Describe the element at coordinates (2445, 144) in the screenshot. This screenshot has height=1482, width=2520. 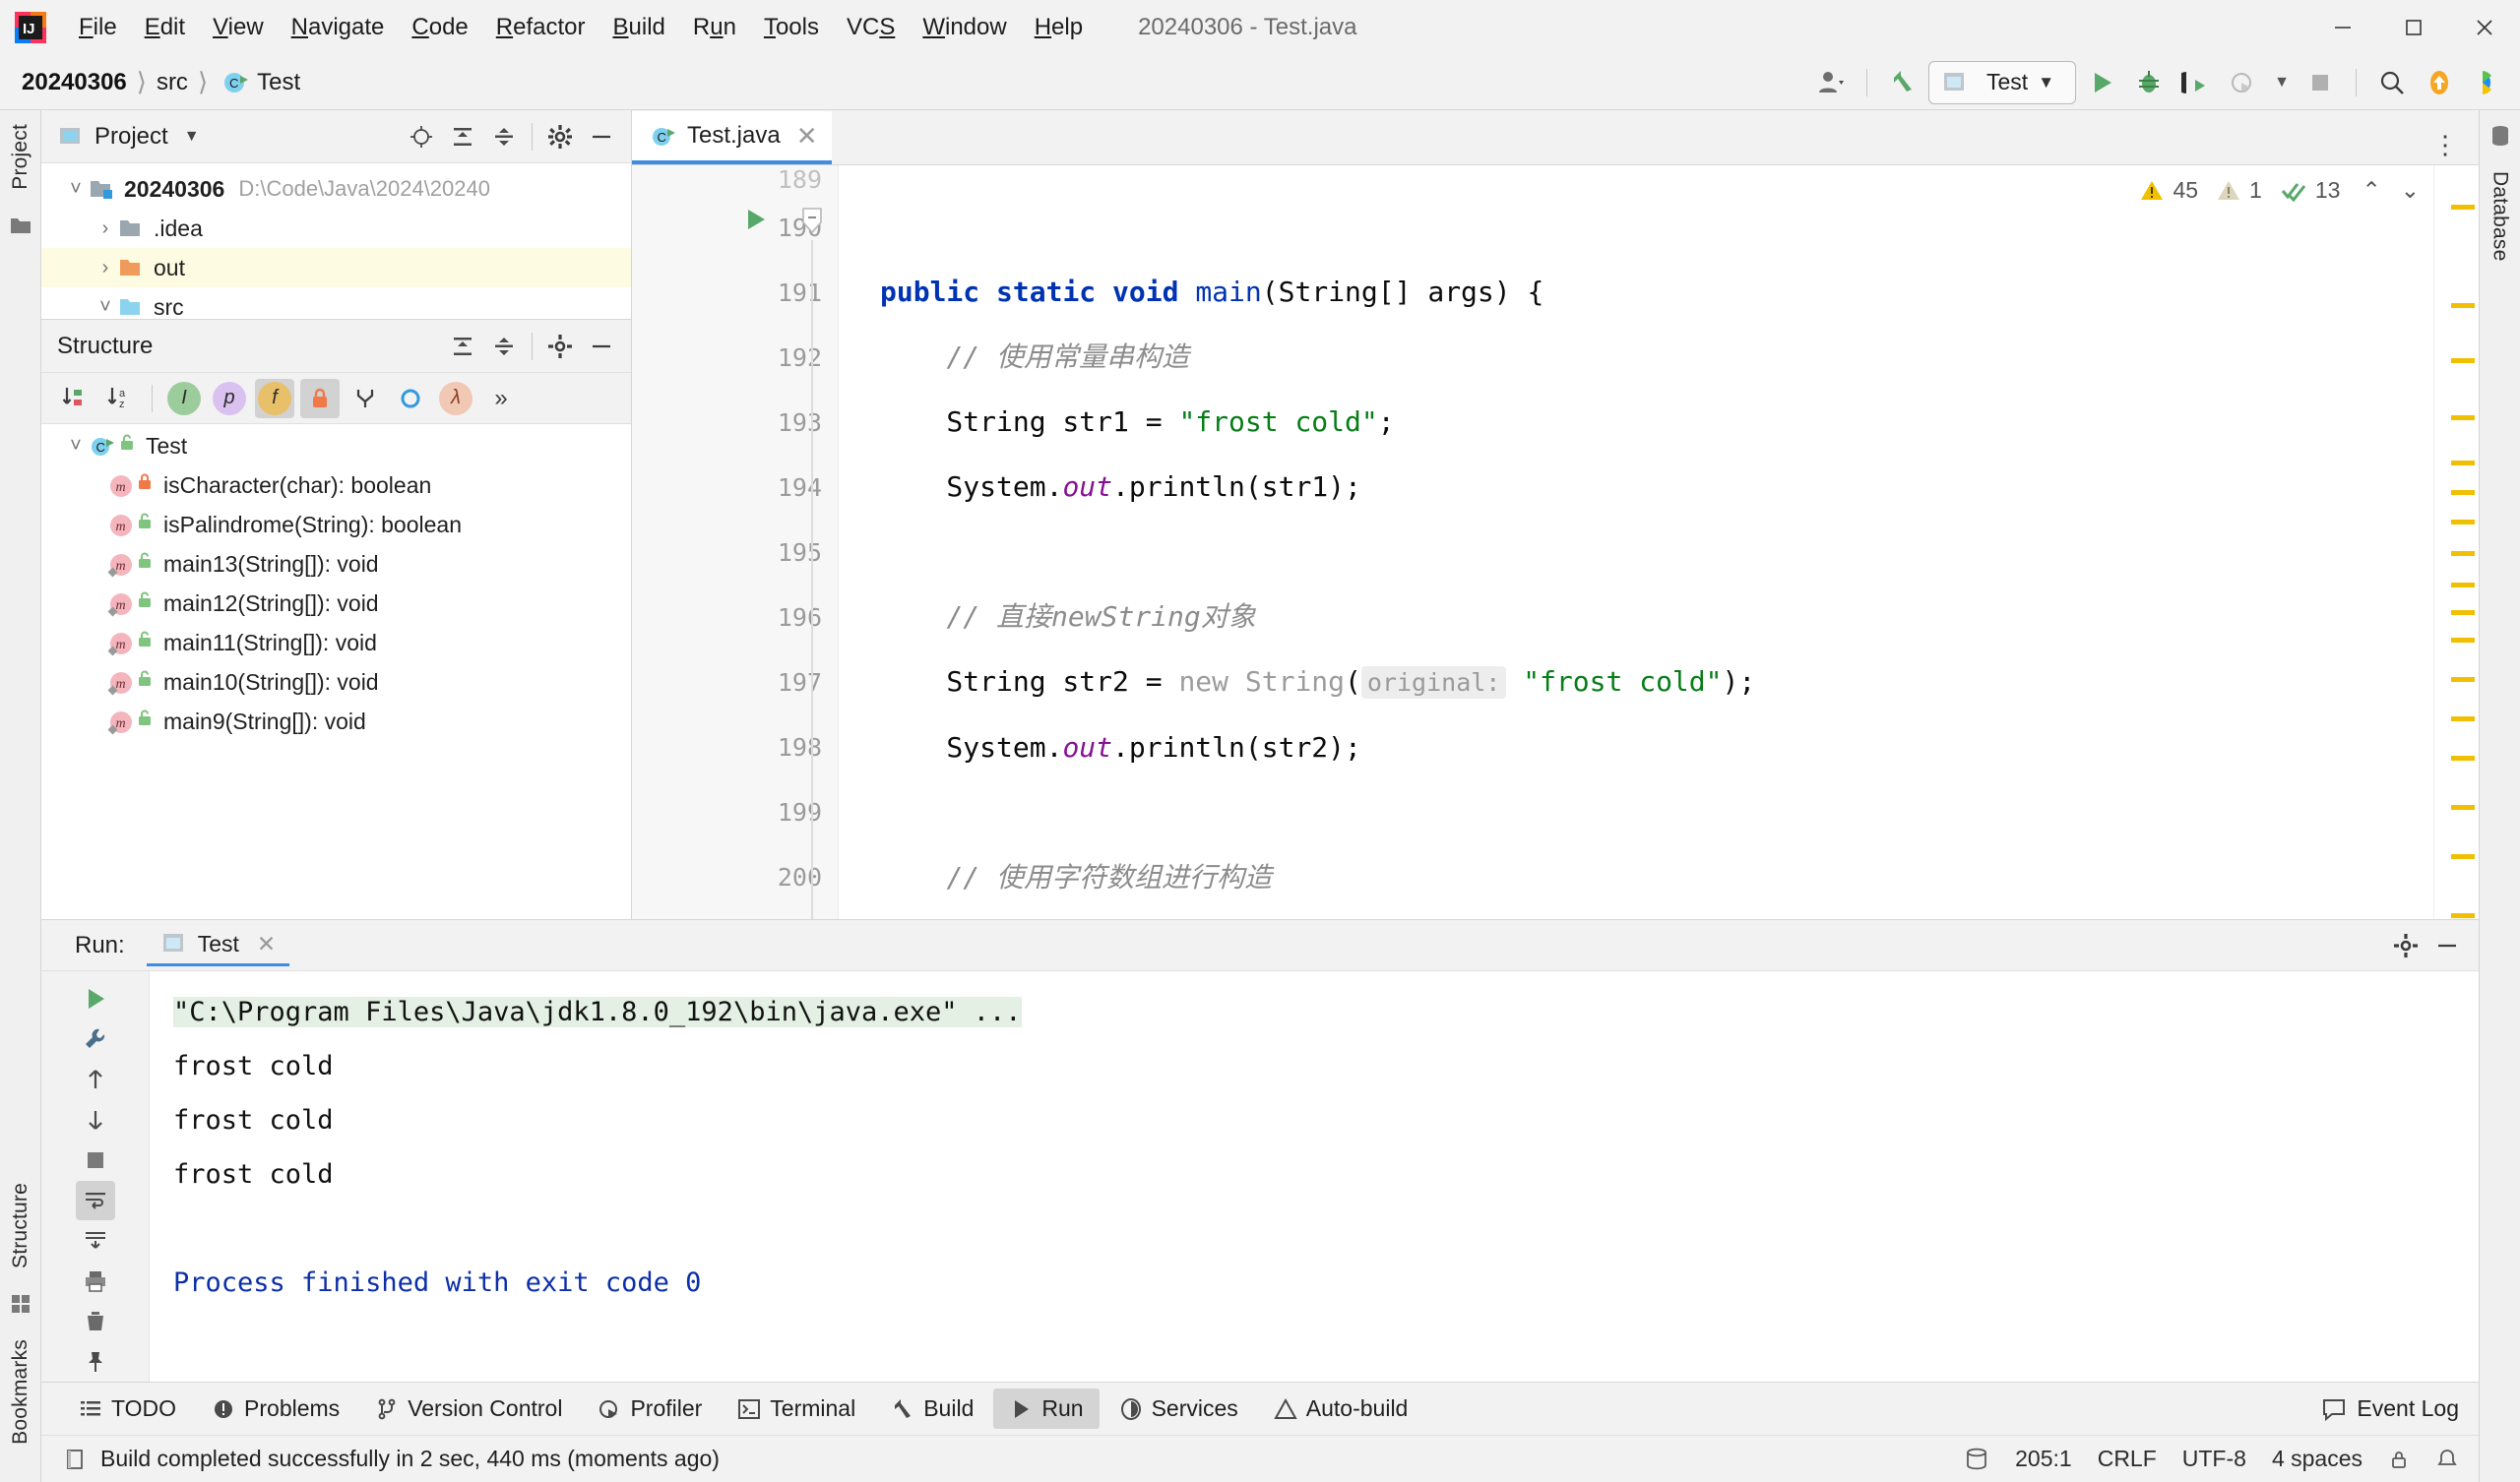
I see `more-vertical-icon: ⋮` at that location.